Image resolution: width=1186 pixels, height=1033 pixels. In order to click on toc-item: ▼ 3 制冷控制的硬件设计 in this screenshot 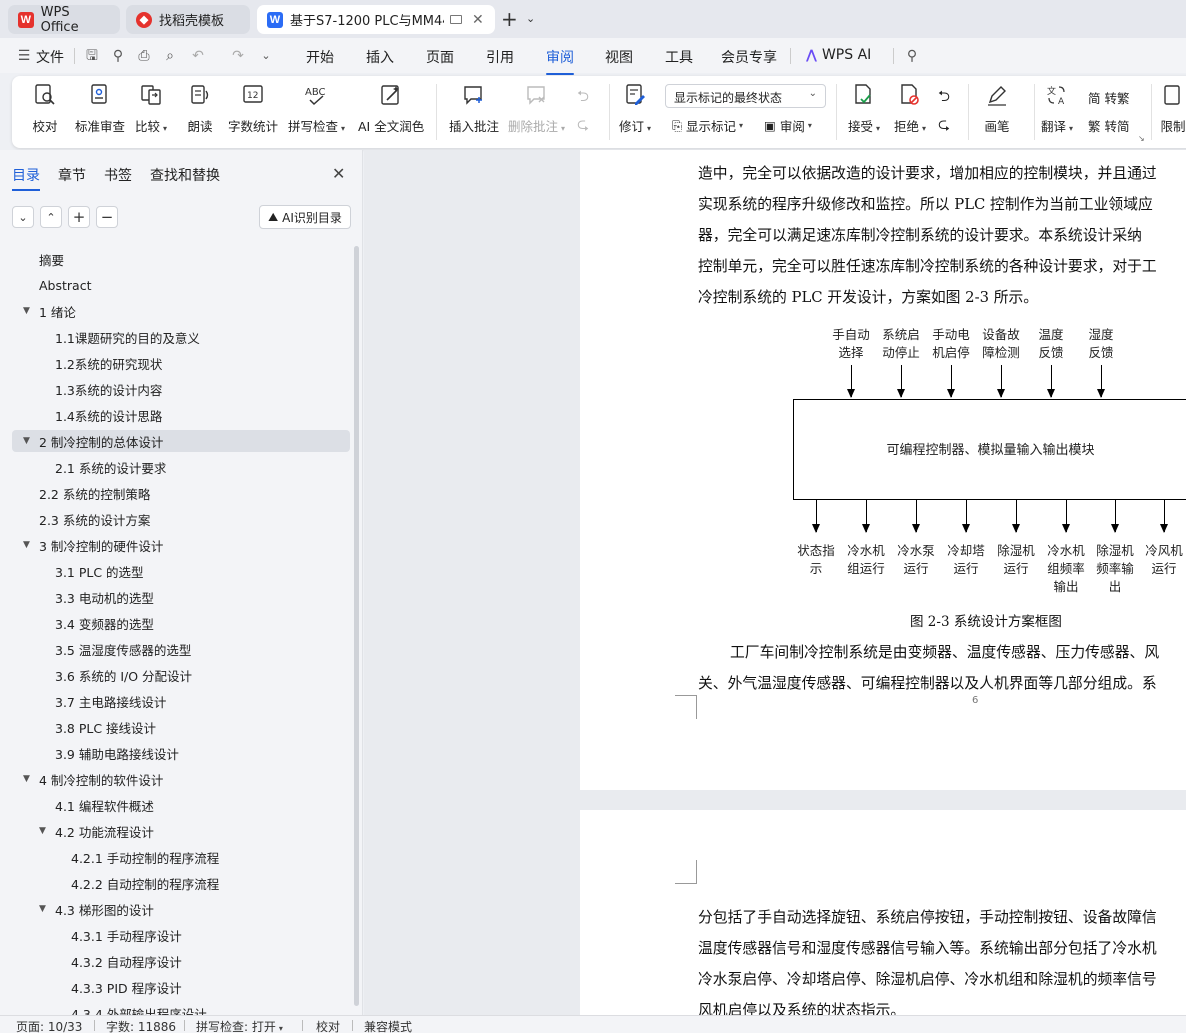, I will do `click(181, 545)`.